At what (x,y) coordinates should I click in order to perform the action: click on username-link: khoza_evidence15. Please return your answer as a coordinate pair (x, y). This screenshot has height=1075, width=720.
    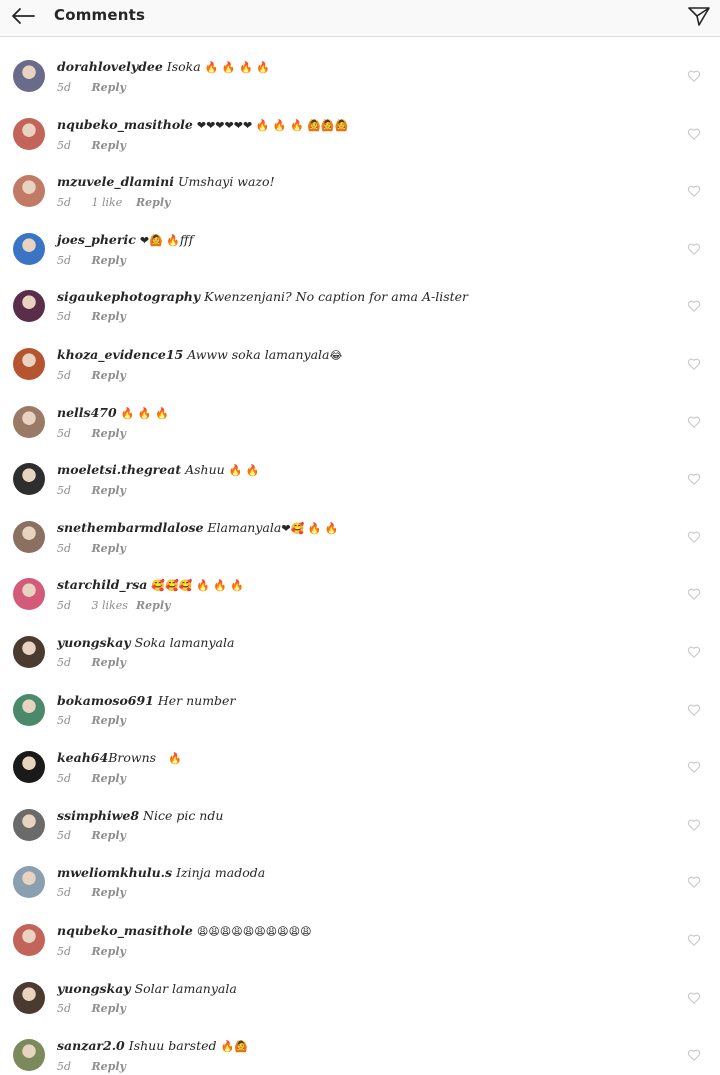
    Looking at the image, I should click on (120, 354).